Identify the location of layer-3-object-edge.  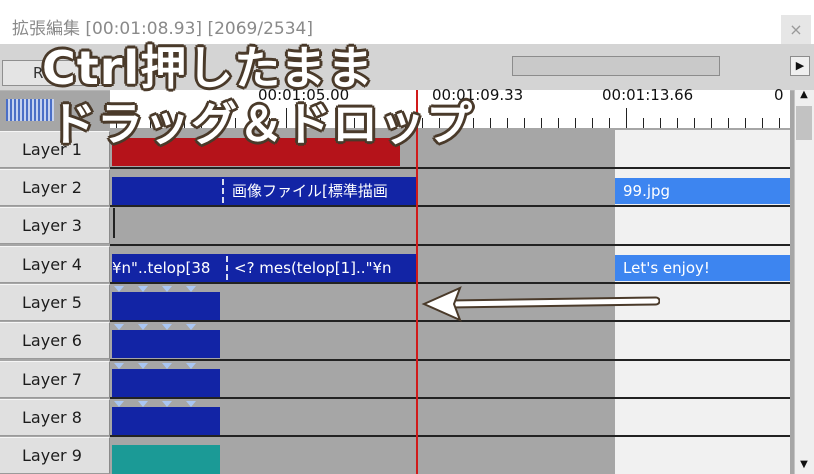
(114, 223).